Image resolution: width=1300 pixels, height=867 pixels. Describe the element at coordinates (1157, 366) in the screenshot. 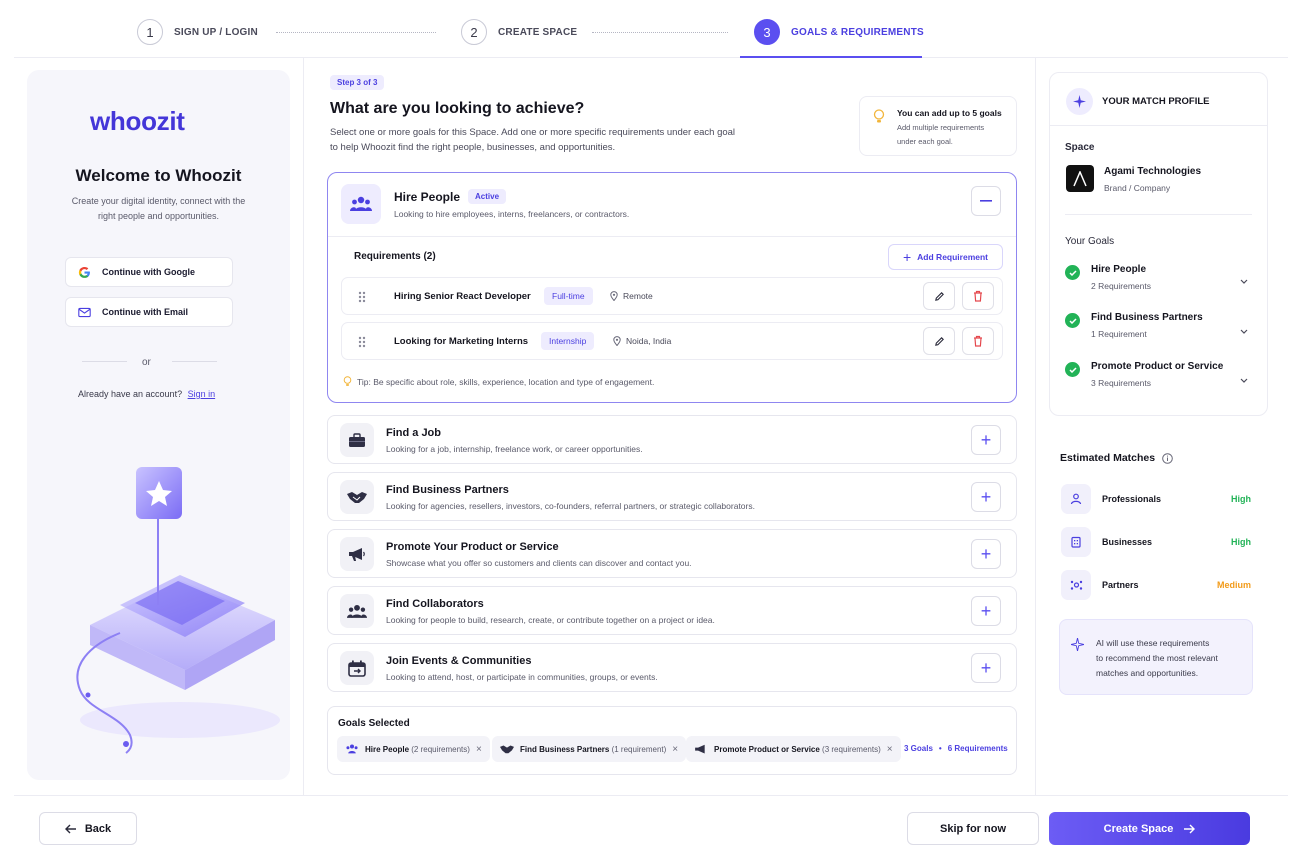

I see `profile-goal-title: Promote Product or Service` at that location.